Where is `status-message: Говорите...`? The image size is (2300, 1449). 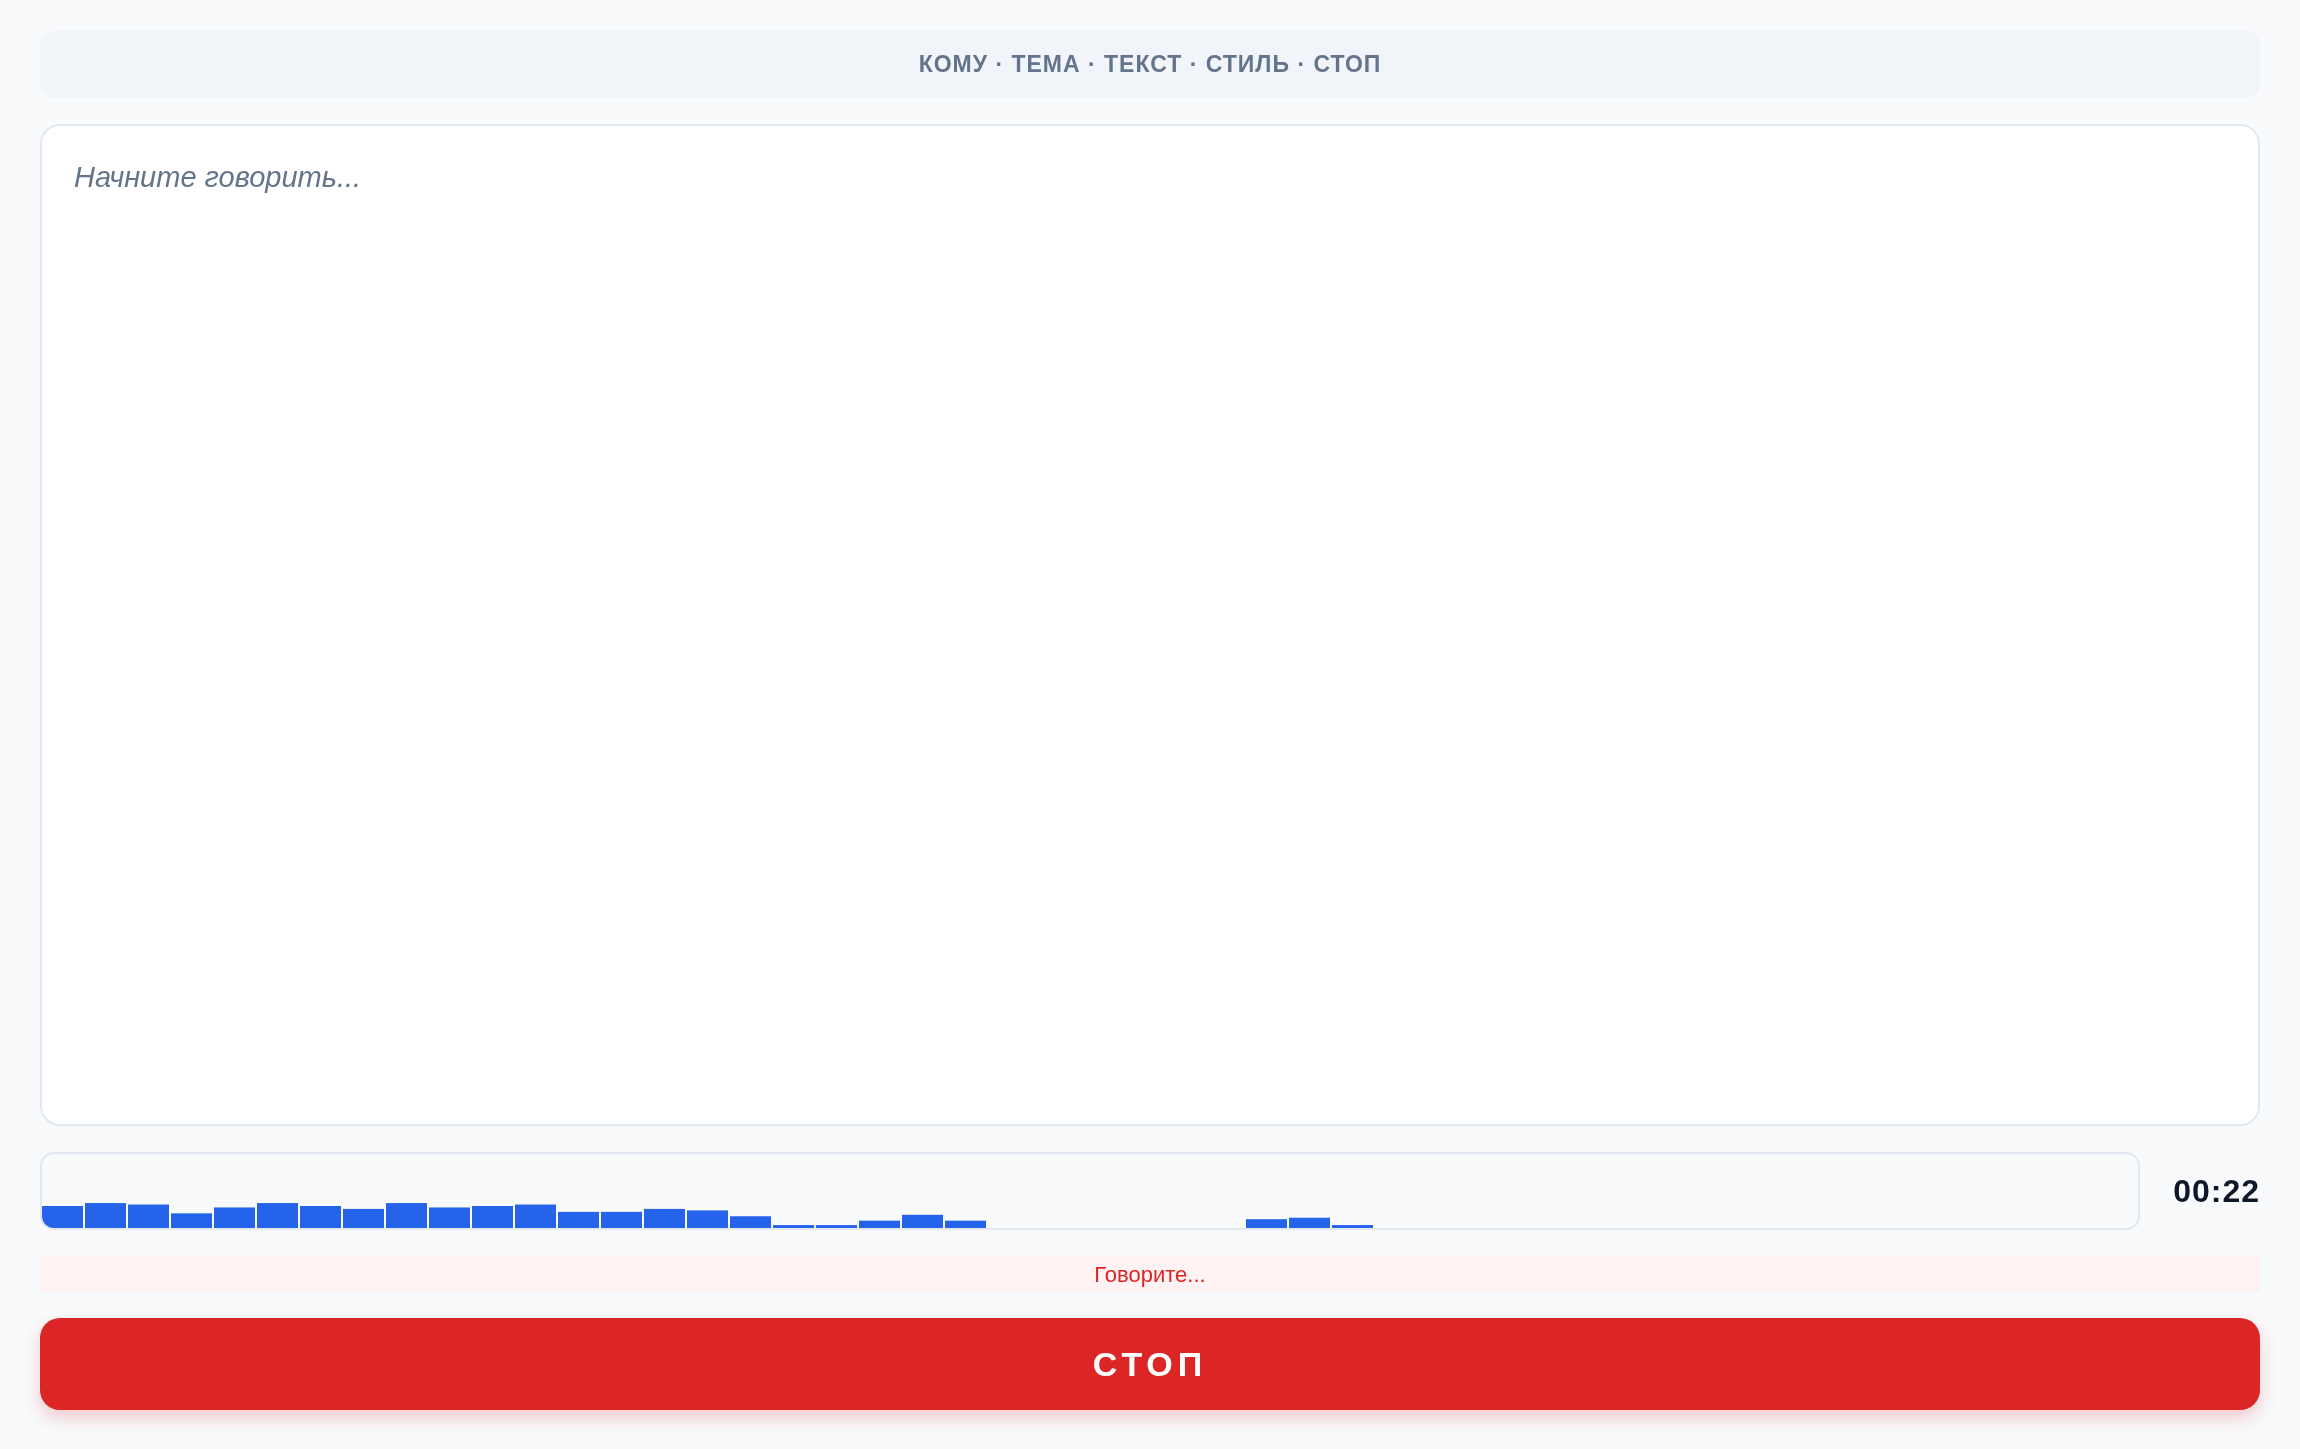
status-message: Говорите... is located at coordinates (1150, 1274).